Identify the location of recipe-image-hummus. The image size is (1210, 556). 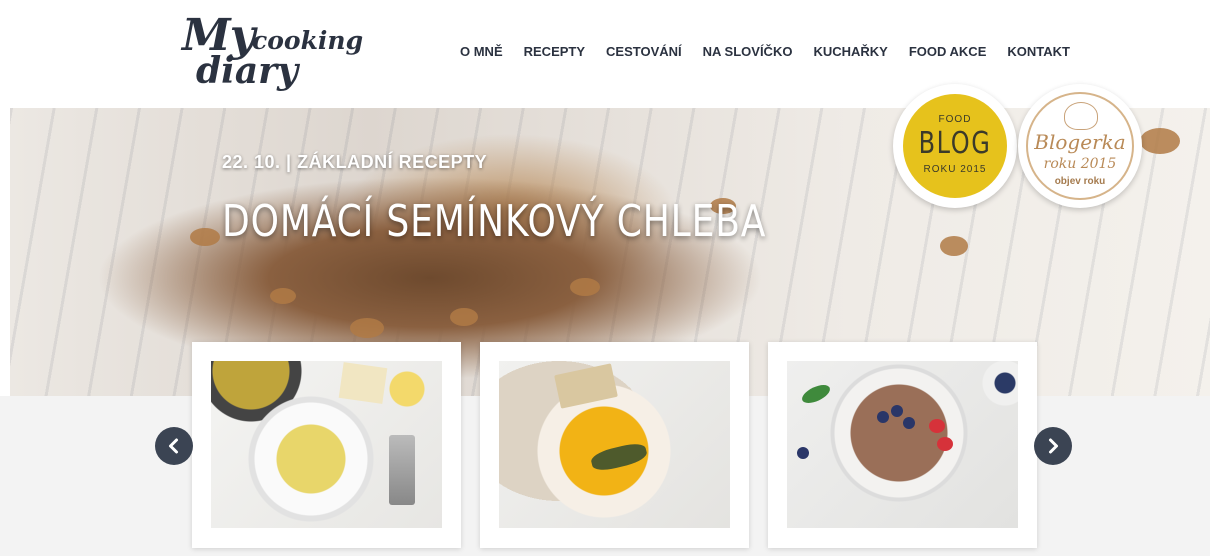
(614, 444).